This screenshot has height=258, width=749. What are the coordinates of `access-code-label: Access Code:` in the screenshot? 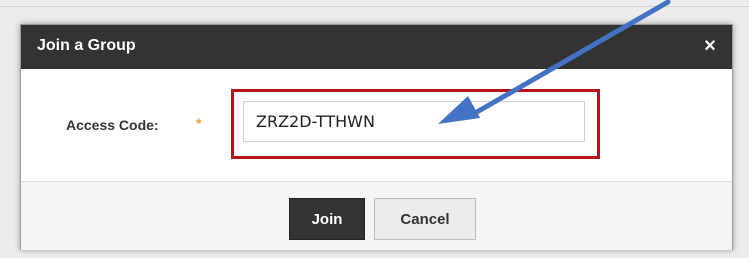 It's located at (112, 125).